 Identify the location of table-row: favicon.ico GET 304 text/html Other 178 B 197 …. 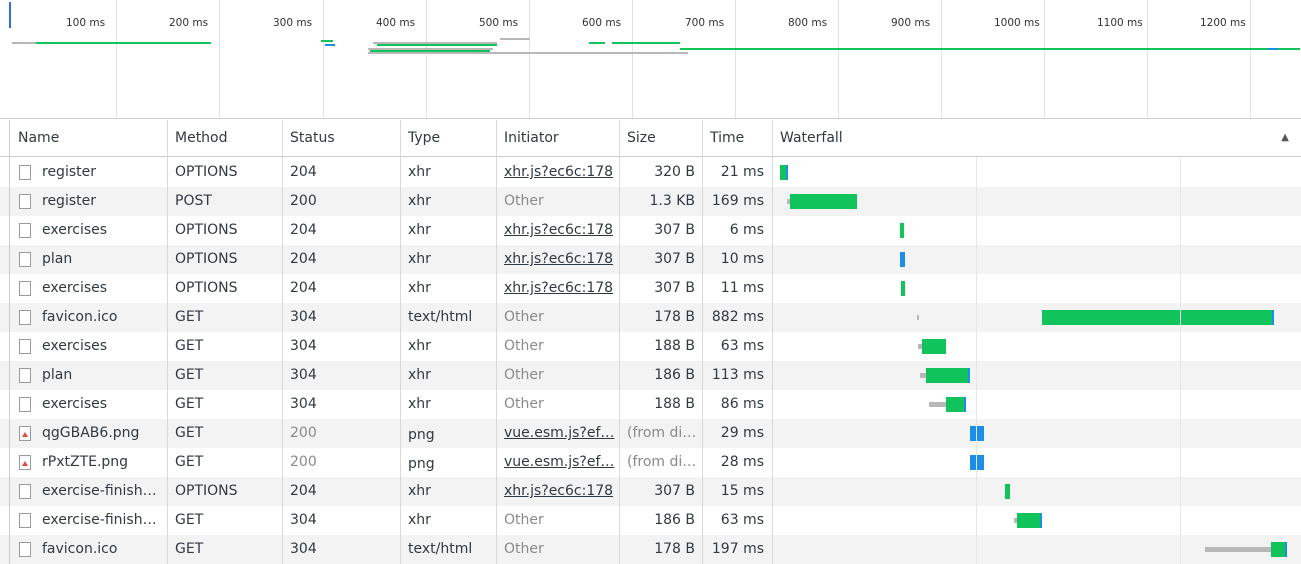
(650, 549).